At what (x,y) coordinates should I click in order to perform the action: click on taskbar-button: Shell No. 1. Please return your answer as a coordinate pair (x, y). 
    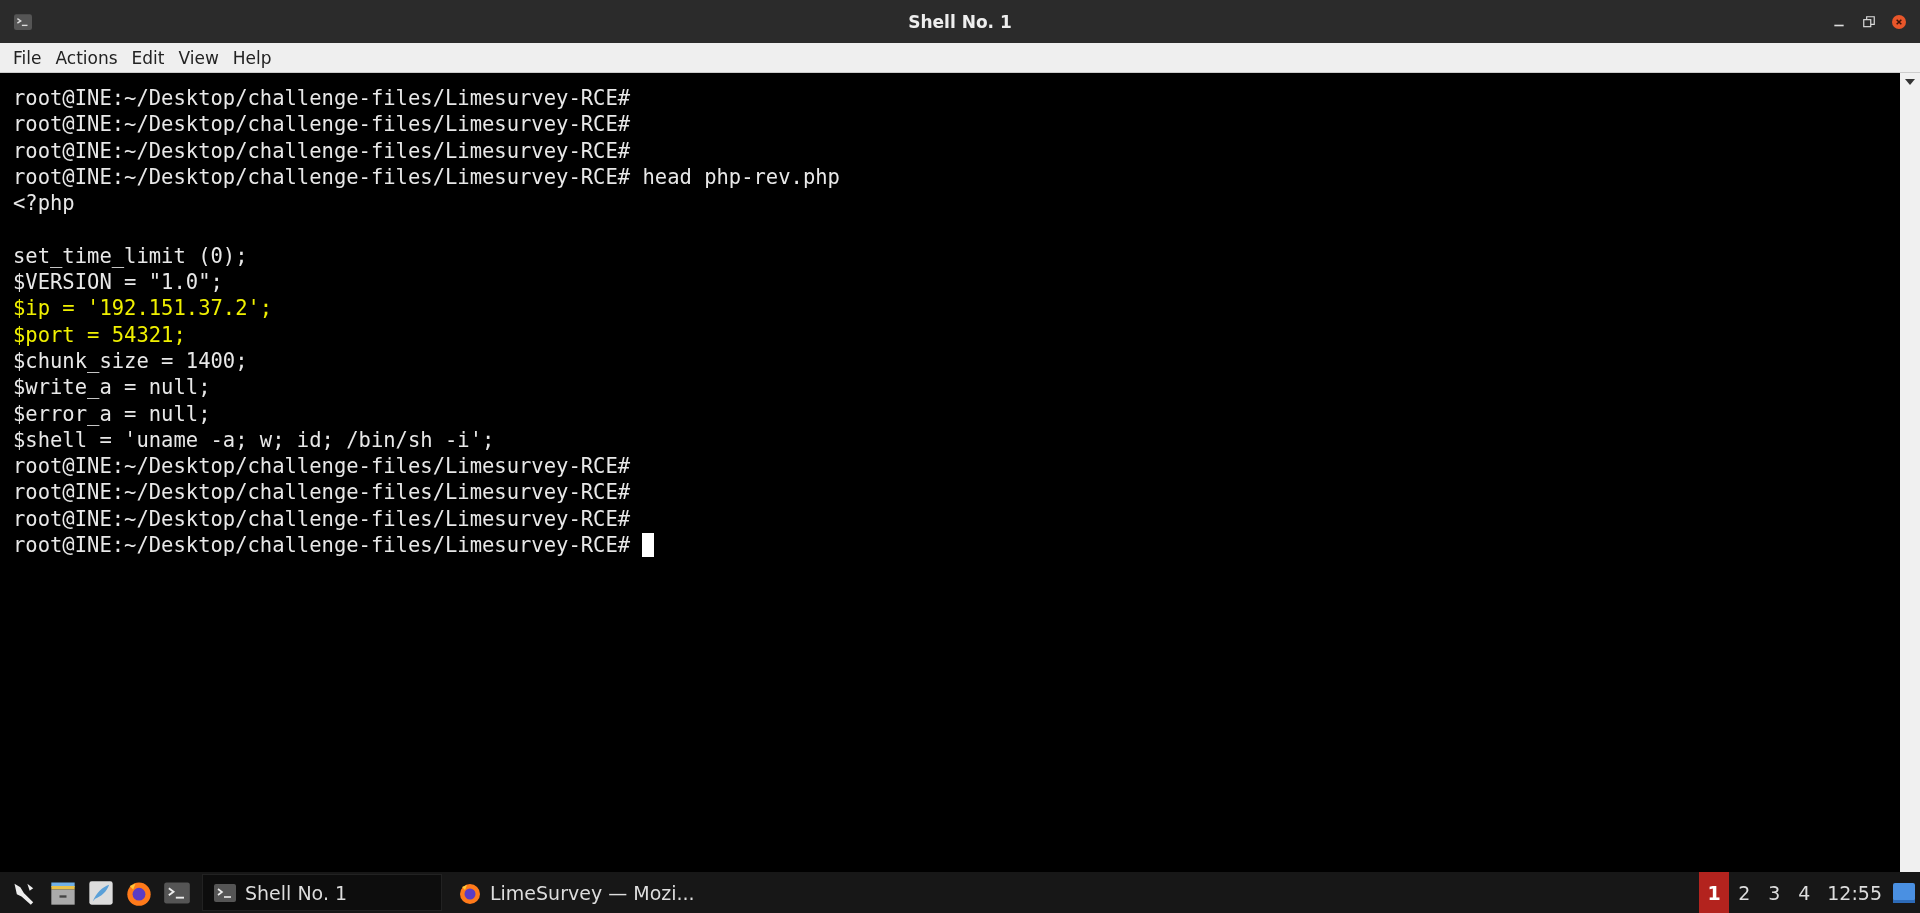
    Looking at the image, I should click on (322, 892).